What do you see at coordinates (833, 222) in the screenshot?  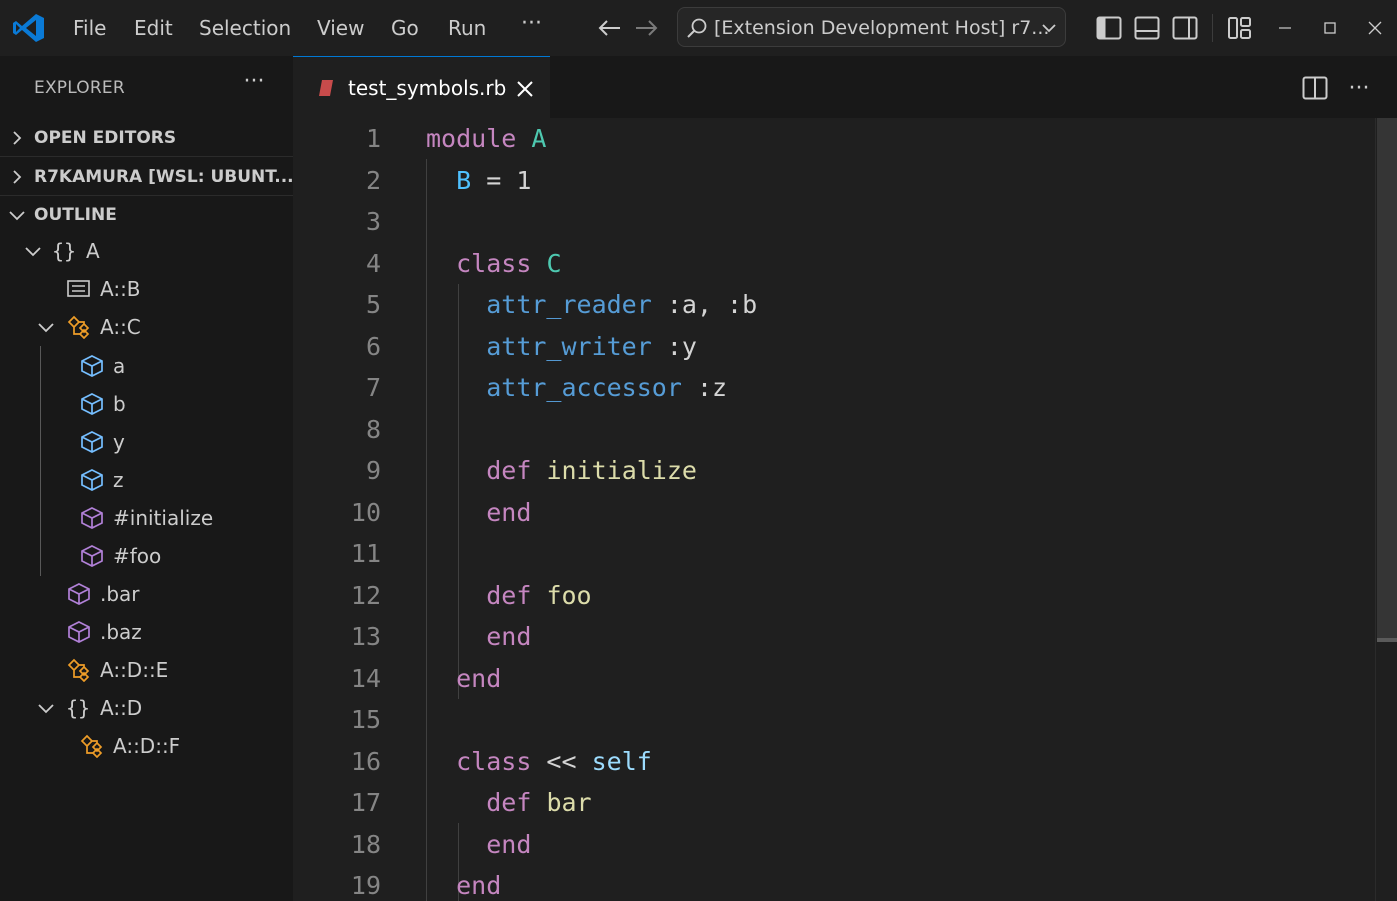 I see `code-line: 3` at bounding box center [833, 222].